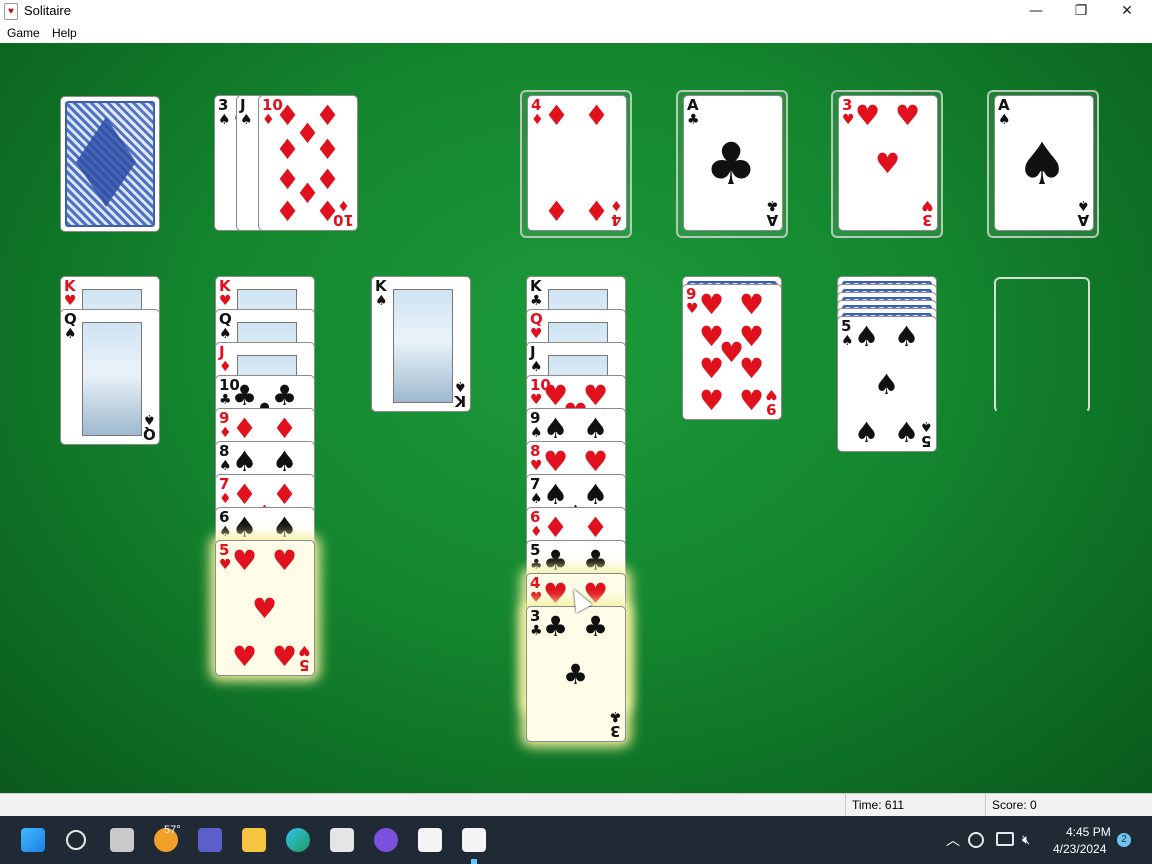 The width and height of the screenshot is (1152, 864). I want to click on playing-card: Q♠ Q♠, so click(110, 377).